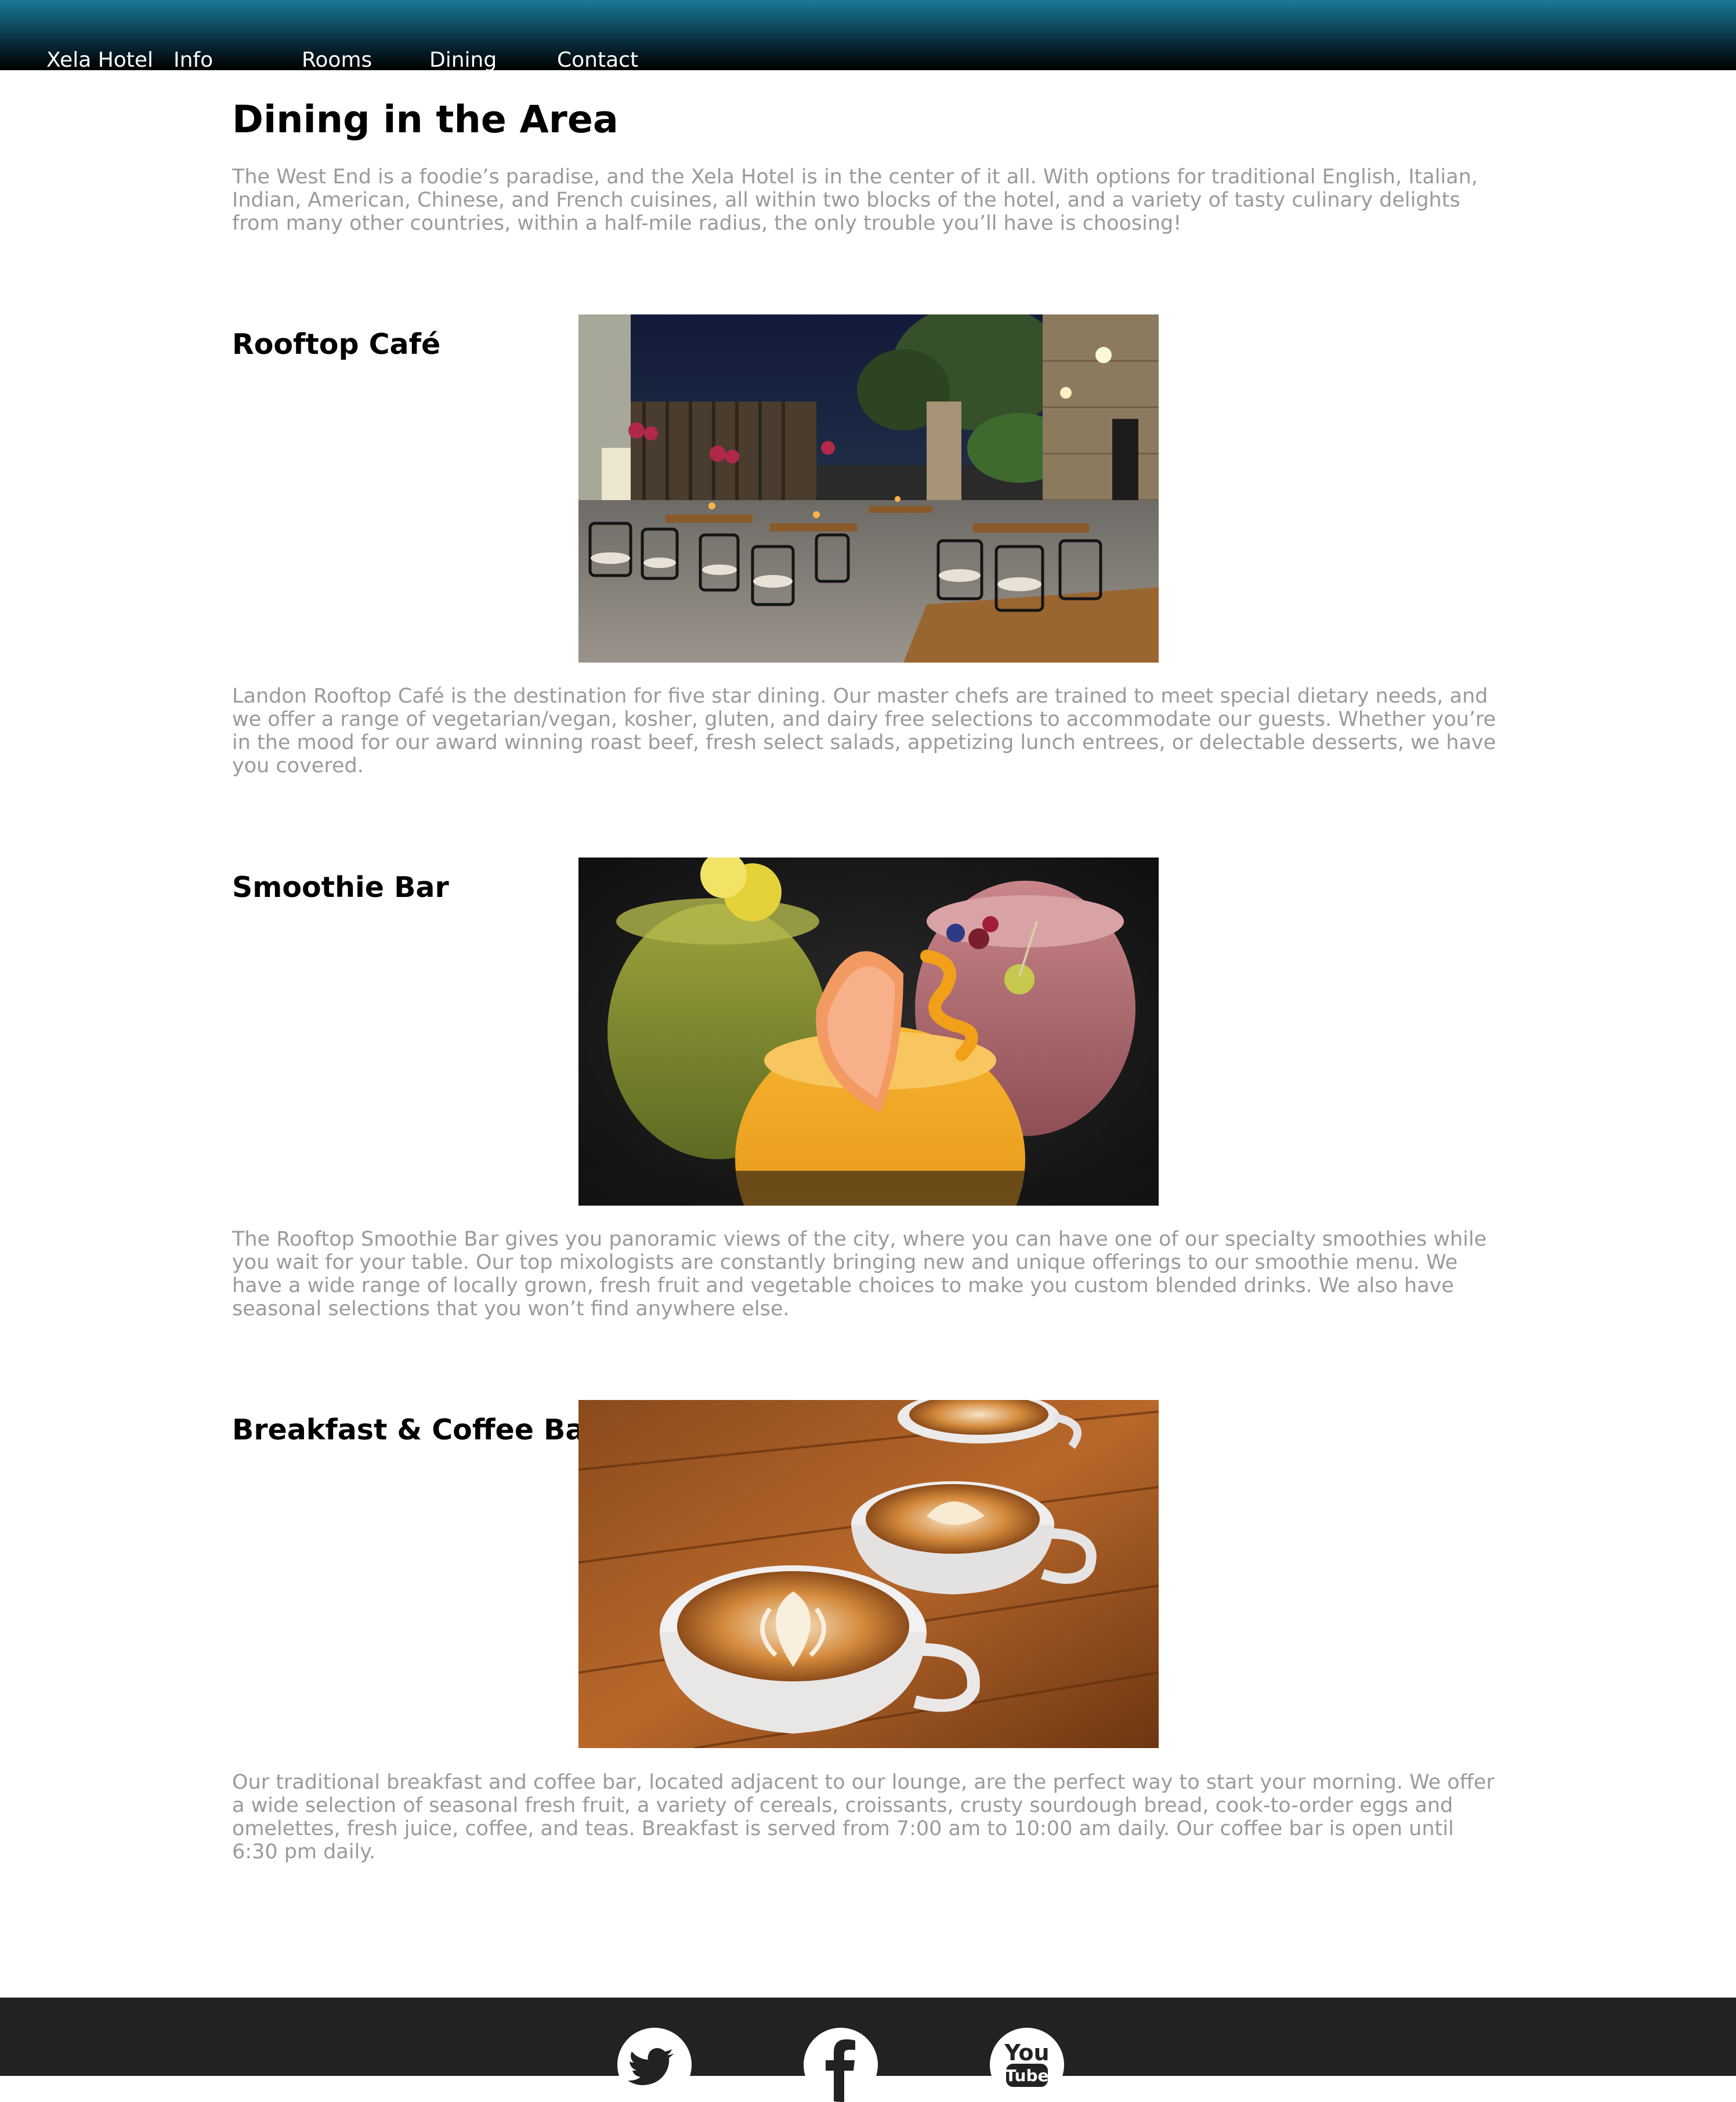  I want to click on nav-item-contact: Contact, so click(597, 60).